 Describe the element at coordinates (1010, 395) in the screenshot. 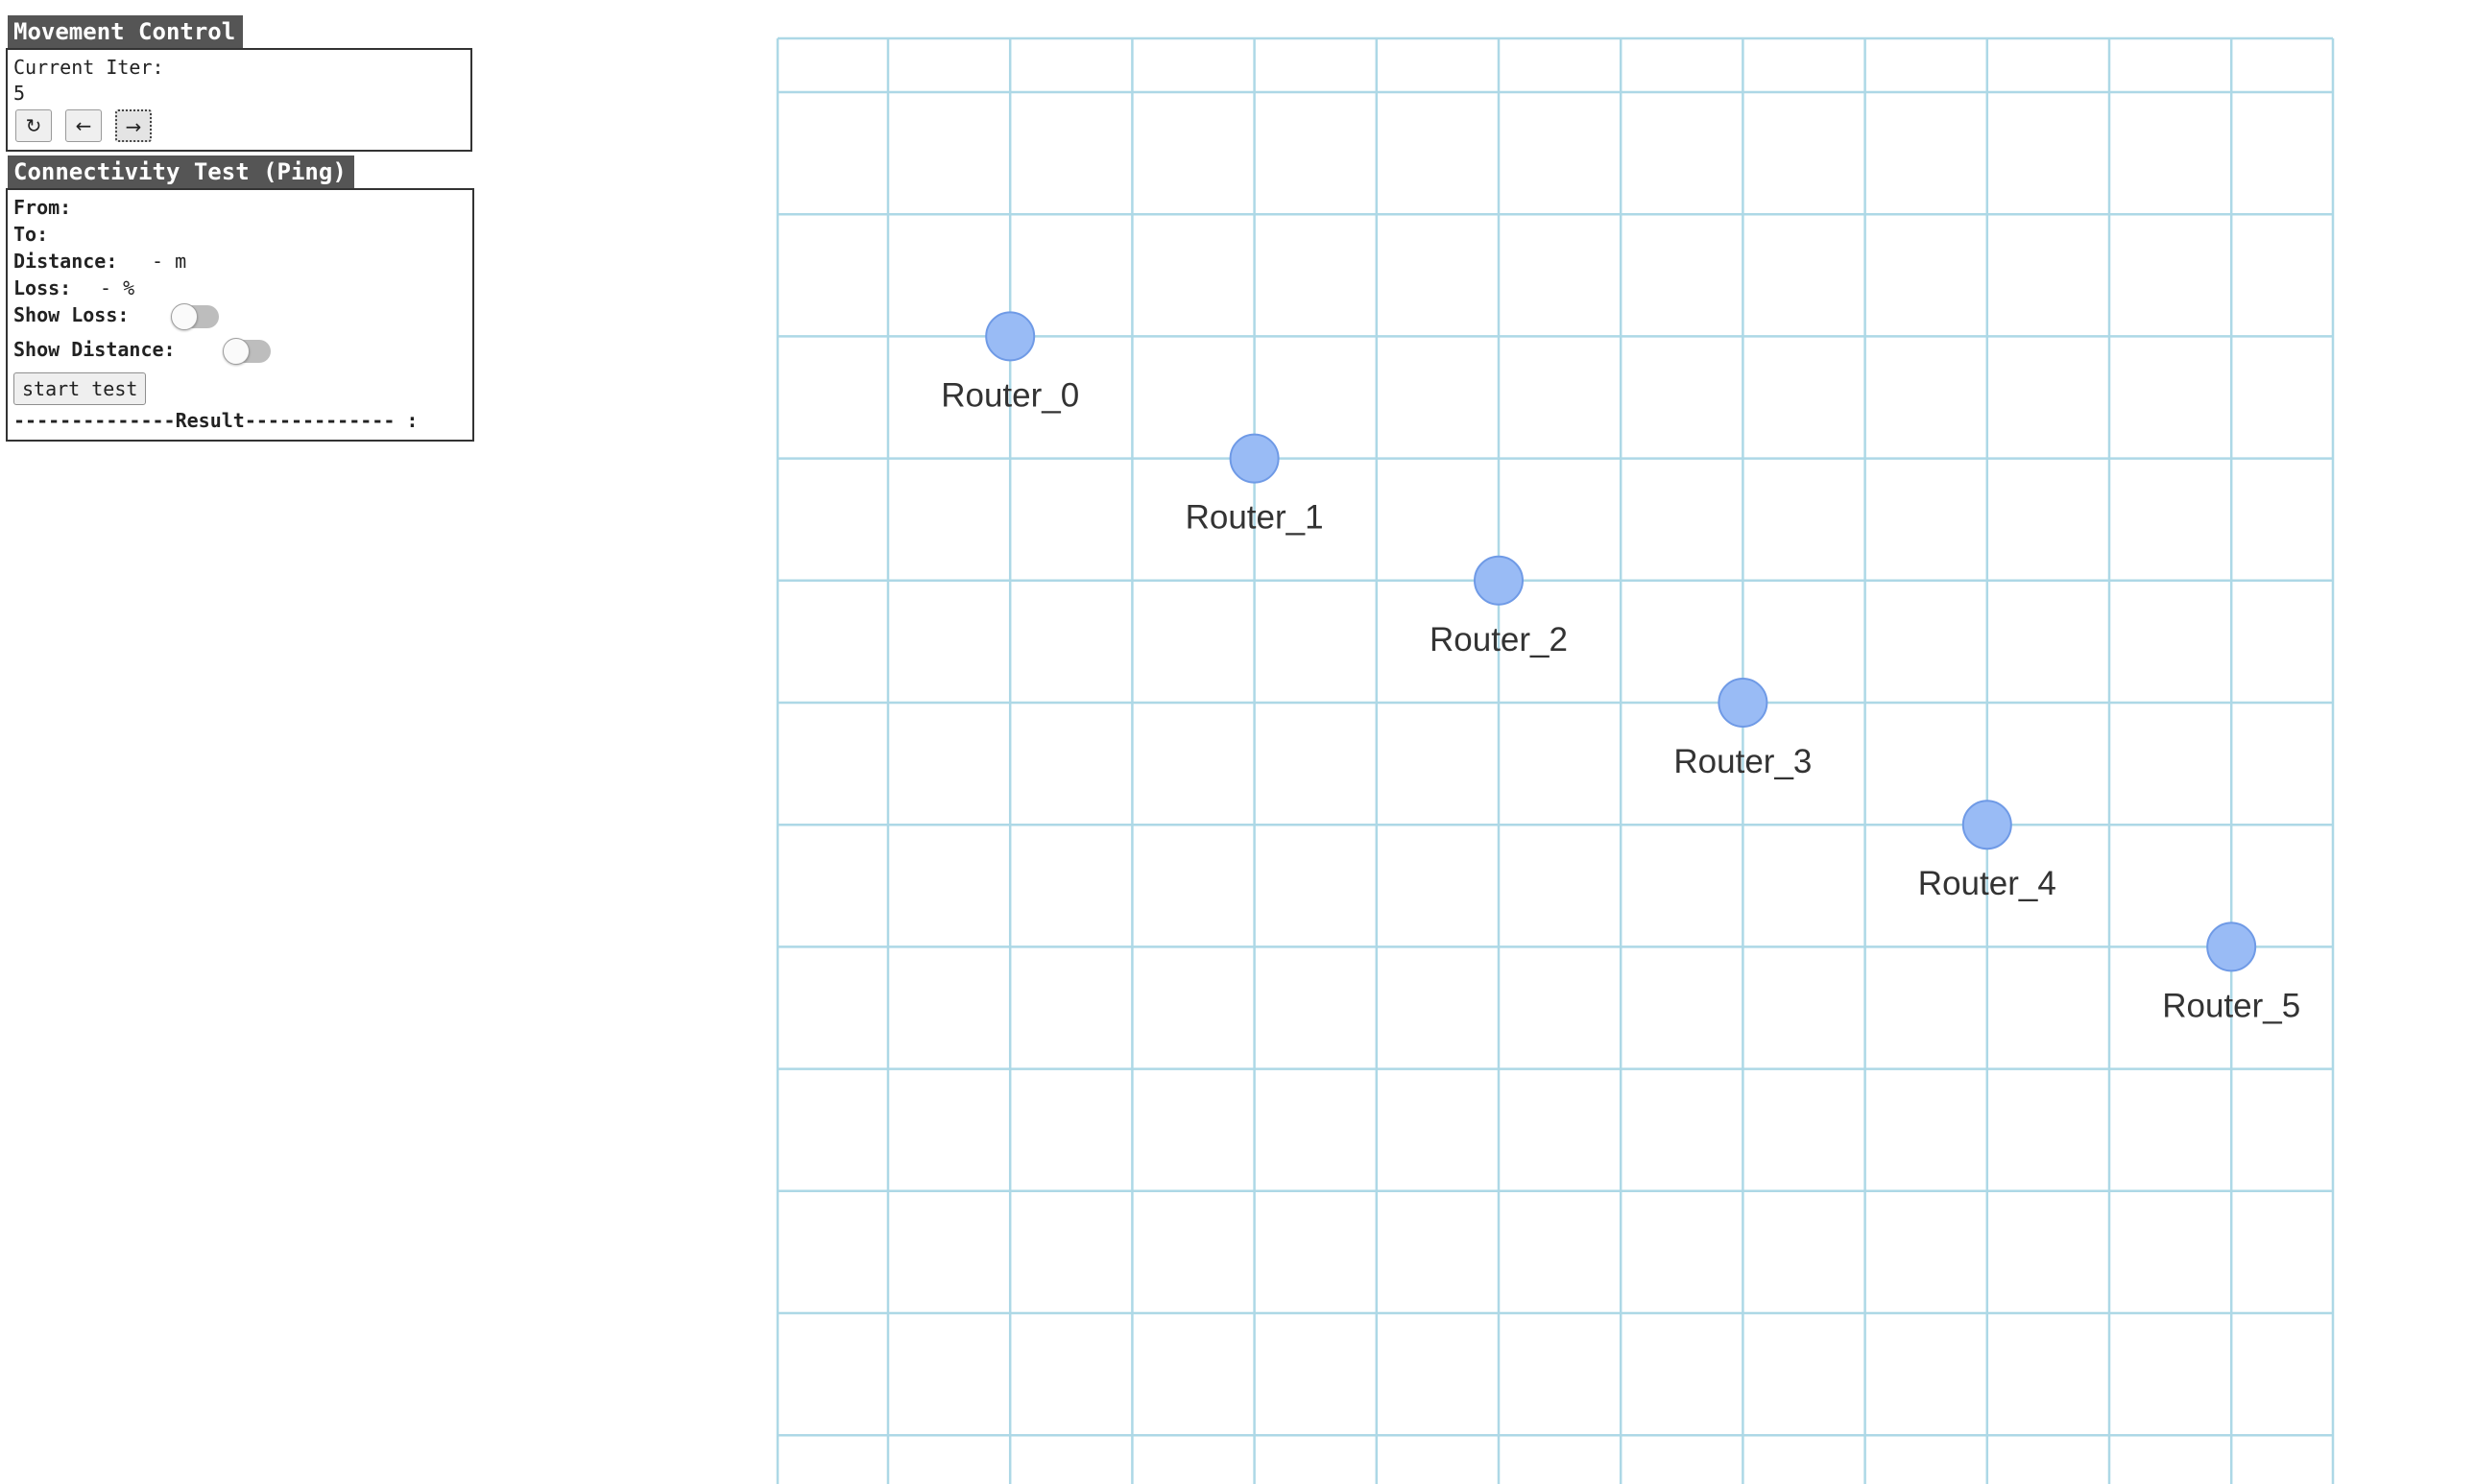

I see `router-label: Router_0` at that location.